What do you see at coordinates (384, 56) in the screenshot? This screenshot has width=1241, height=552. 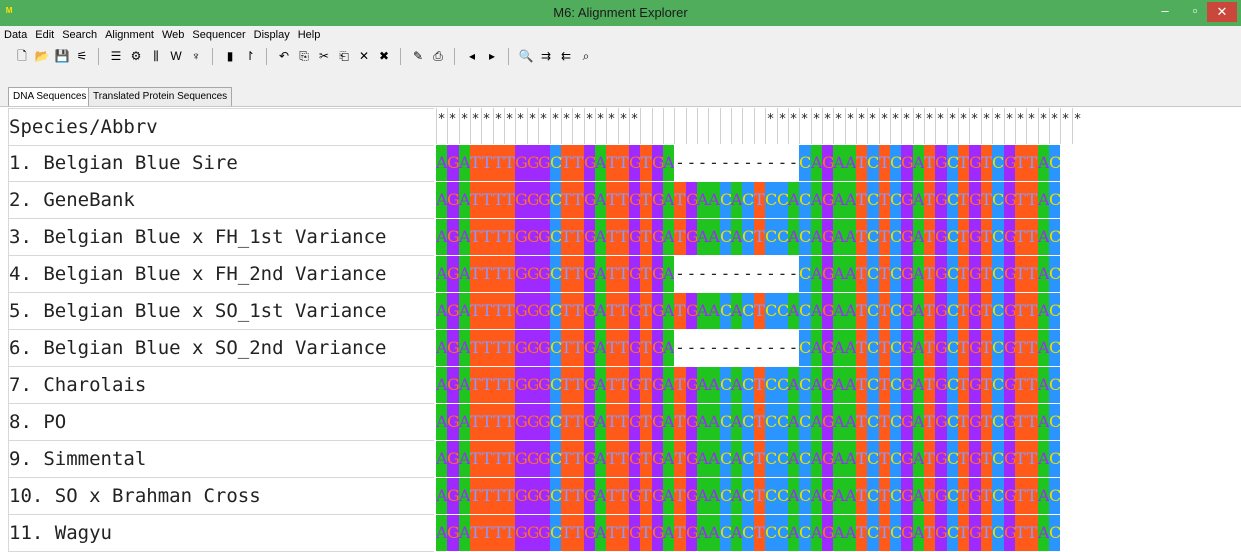 I see `delete-gap-icon: ✖` at bounding box center [384, 56].